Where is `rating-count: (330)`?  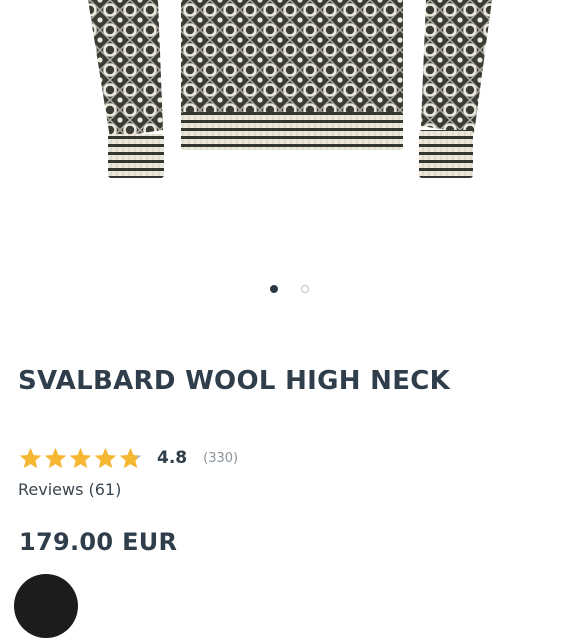 rating-count: (330) is located at coordinates (221, 458).